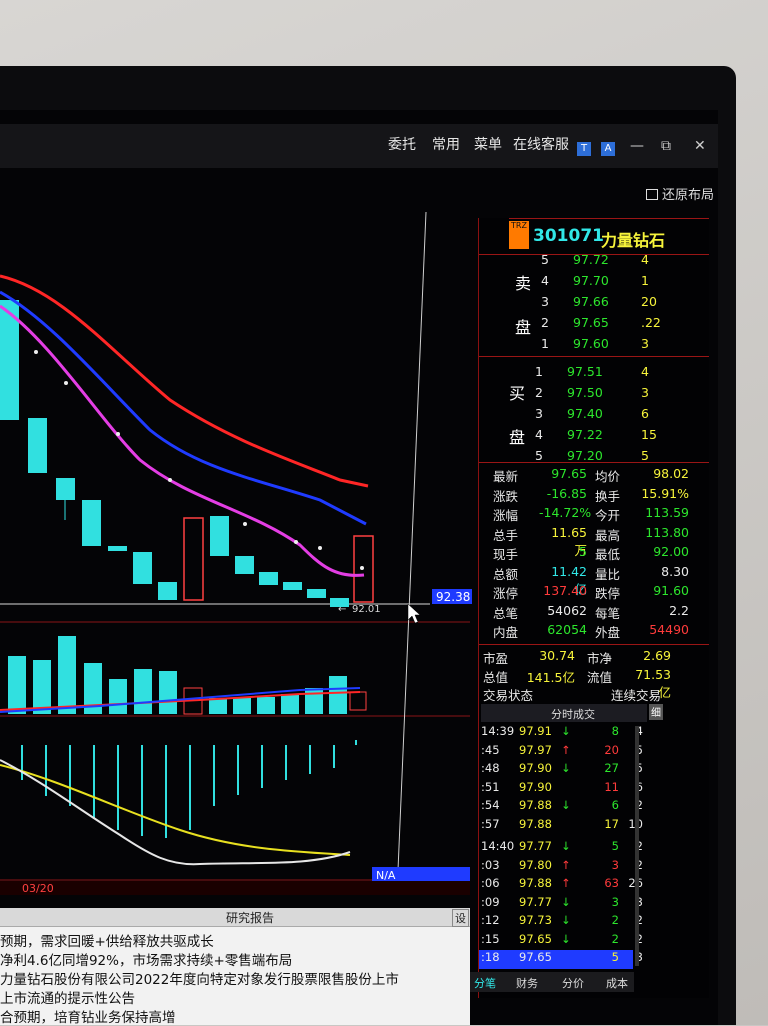 The height and width of the screenshot is (1026, 768). I want to click on date-label: 03/20, so click(38, 888).